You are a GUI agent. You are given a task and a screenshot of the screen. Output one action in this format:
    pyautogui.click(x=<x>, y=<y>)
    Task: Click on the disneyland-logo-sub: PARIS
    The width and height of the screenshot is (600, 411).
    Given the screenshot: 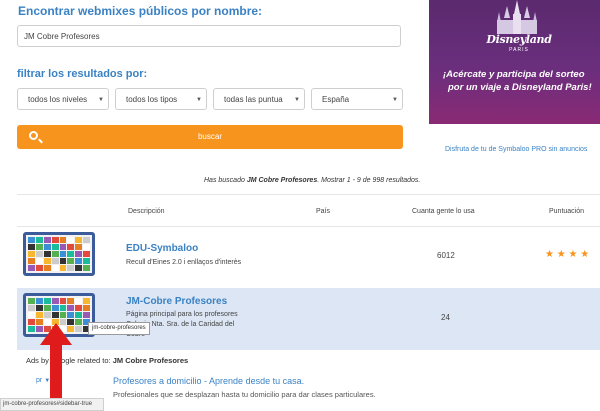 What is the action you would take?
    pyautogui.click(x=519, y=50)
    